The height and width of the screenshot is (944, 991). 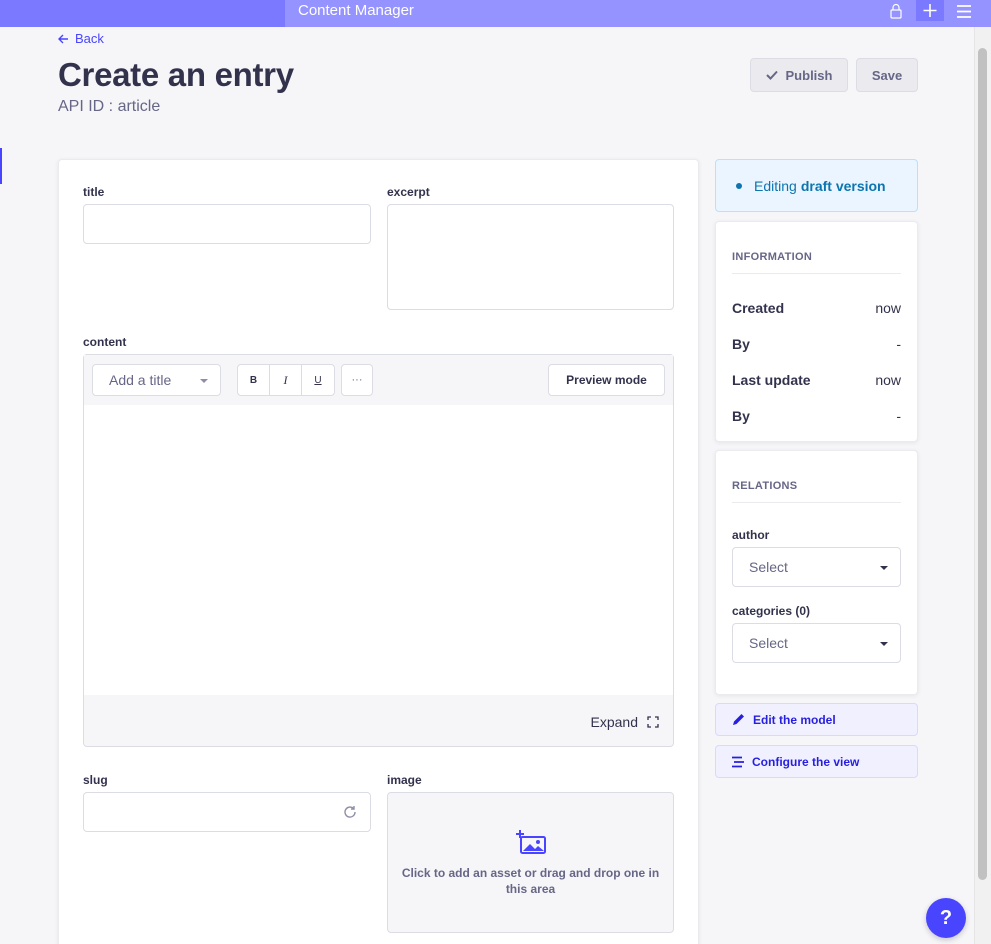 I want to click on categories-select-value: Select, so click(x=768, y=643).